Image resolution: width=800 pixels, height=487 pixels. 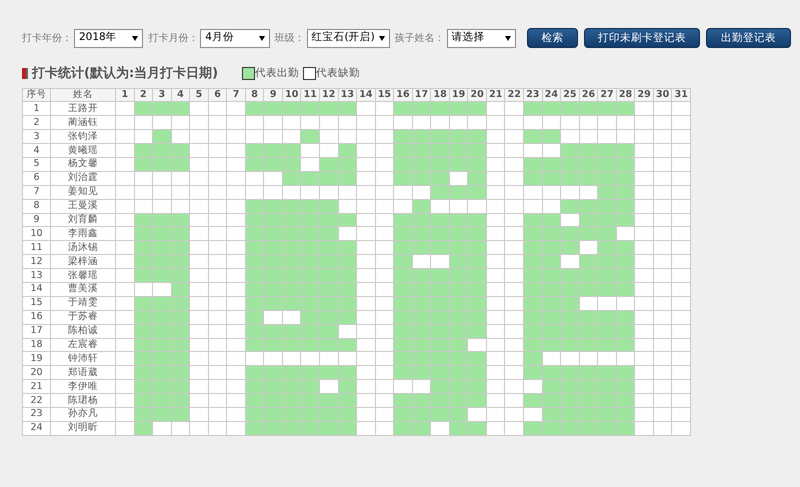 I want to click on student-name: 钟沛轩, so click(x=83, y=359).